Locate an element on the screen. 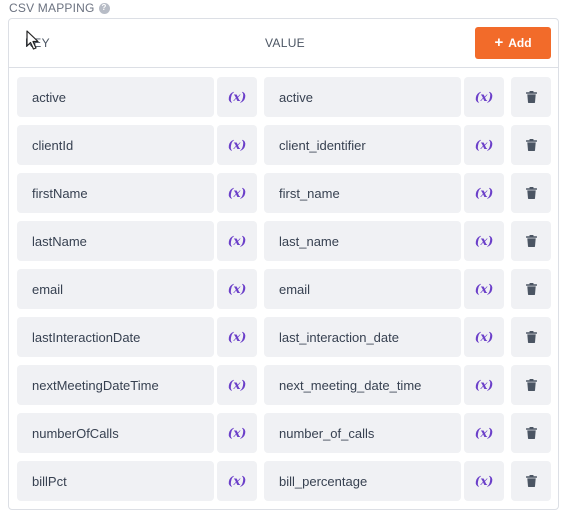 The height and width of the screenshot is (517, 566). value-column-header: VALUE is located at coordinates (285, 43).